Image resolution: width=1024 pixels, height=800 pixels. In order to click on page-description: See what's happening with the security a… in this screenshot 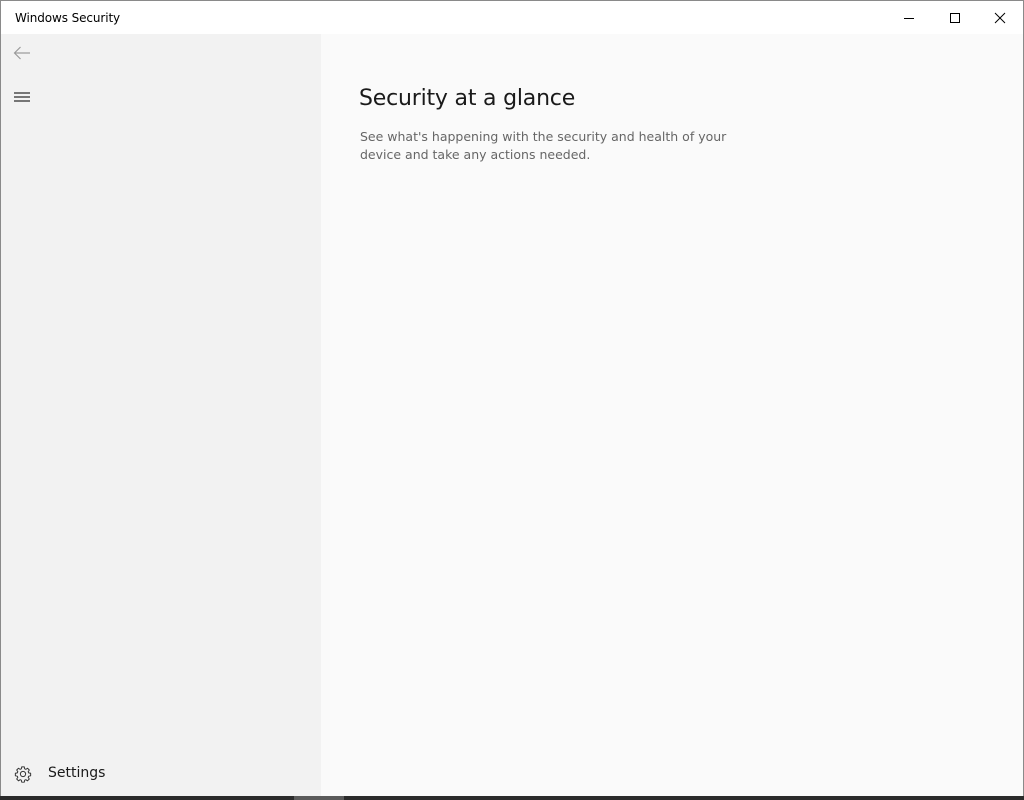, I will do `click(543, 145)`.